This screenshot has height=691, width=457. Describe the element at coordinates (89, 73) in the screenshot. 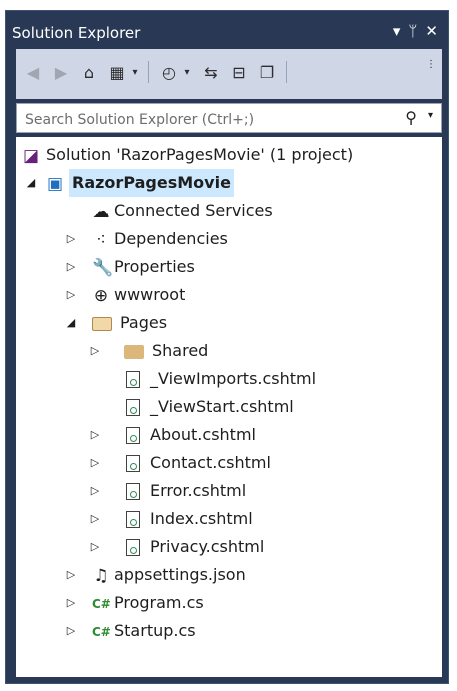

I see `home-icon: ⌂` at that location.